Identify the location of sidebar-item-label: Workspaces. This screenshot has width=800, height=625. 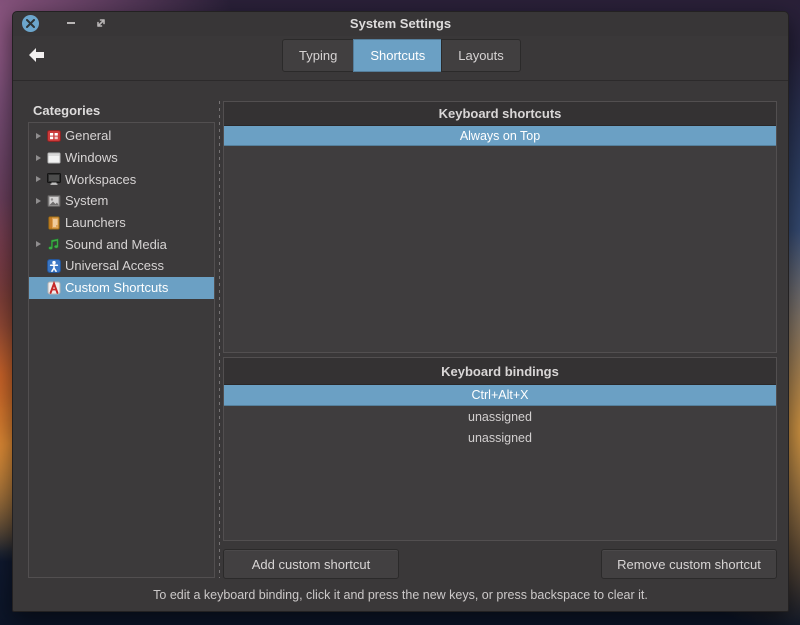
(101, 179).